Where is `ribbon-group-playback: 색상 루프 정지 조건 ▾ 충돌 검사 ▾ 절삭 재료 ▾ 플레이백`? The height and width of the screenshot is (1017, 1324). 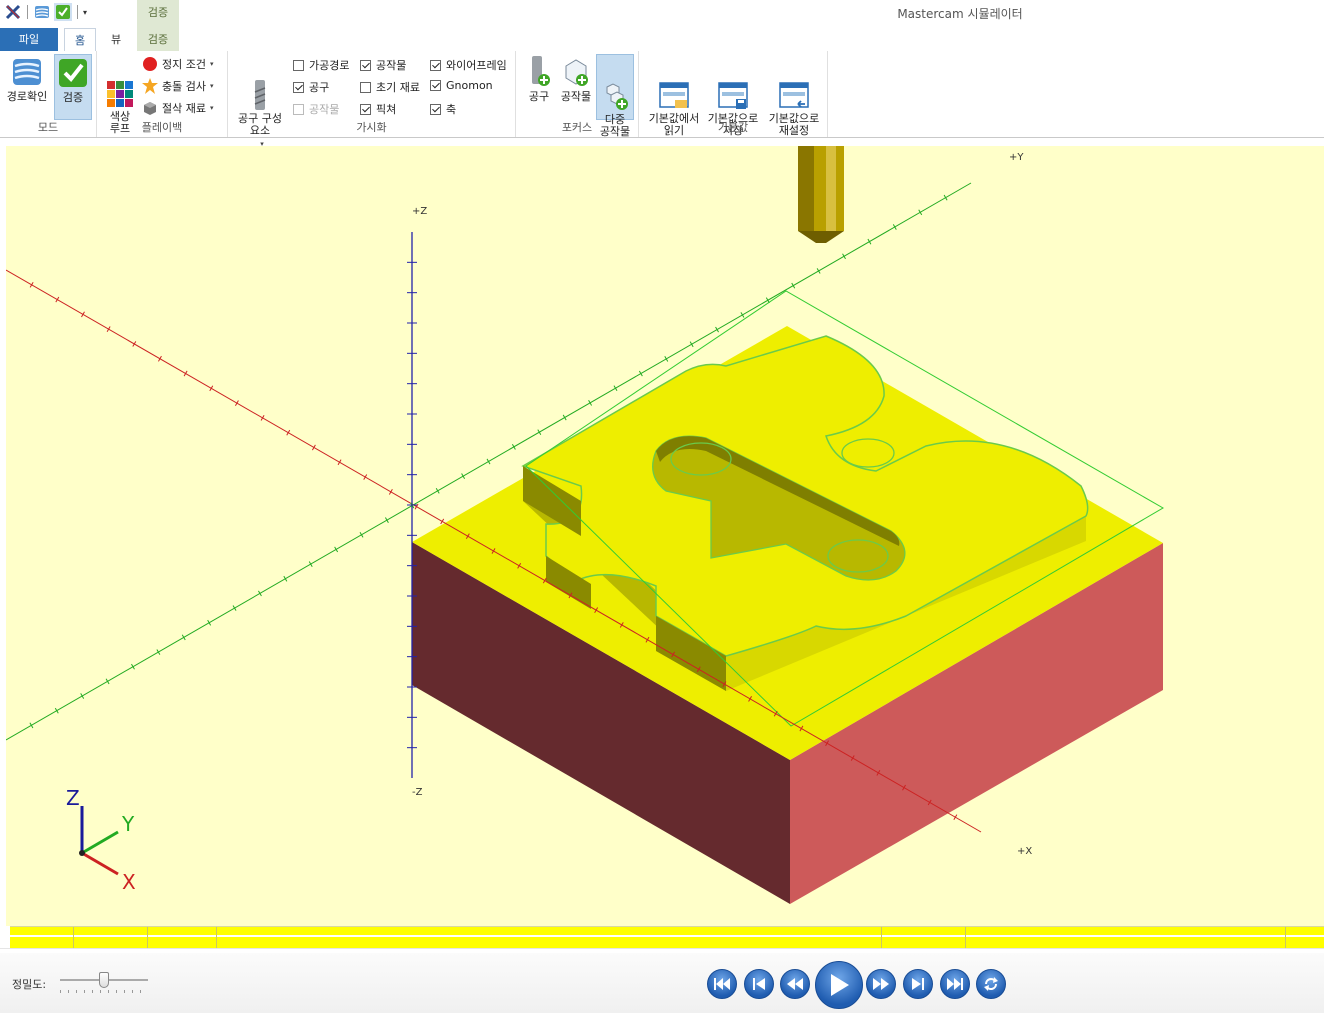 ribbon-group-playback: 색상 루프 정지 조건 ▾ 충돌 검사 ▾ 절삭 재료 ▾ 플레이백 is located at coordinates (162, 94).